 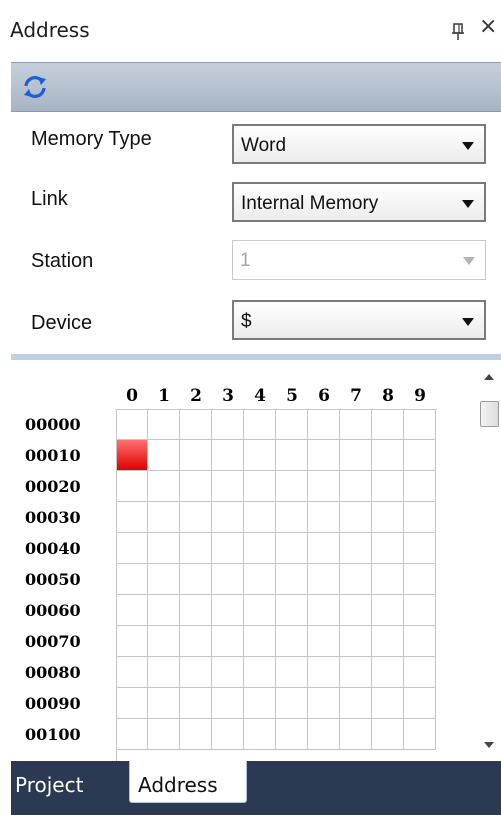 I want to click on scroll-down-icon, so click(x=489, y=745).